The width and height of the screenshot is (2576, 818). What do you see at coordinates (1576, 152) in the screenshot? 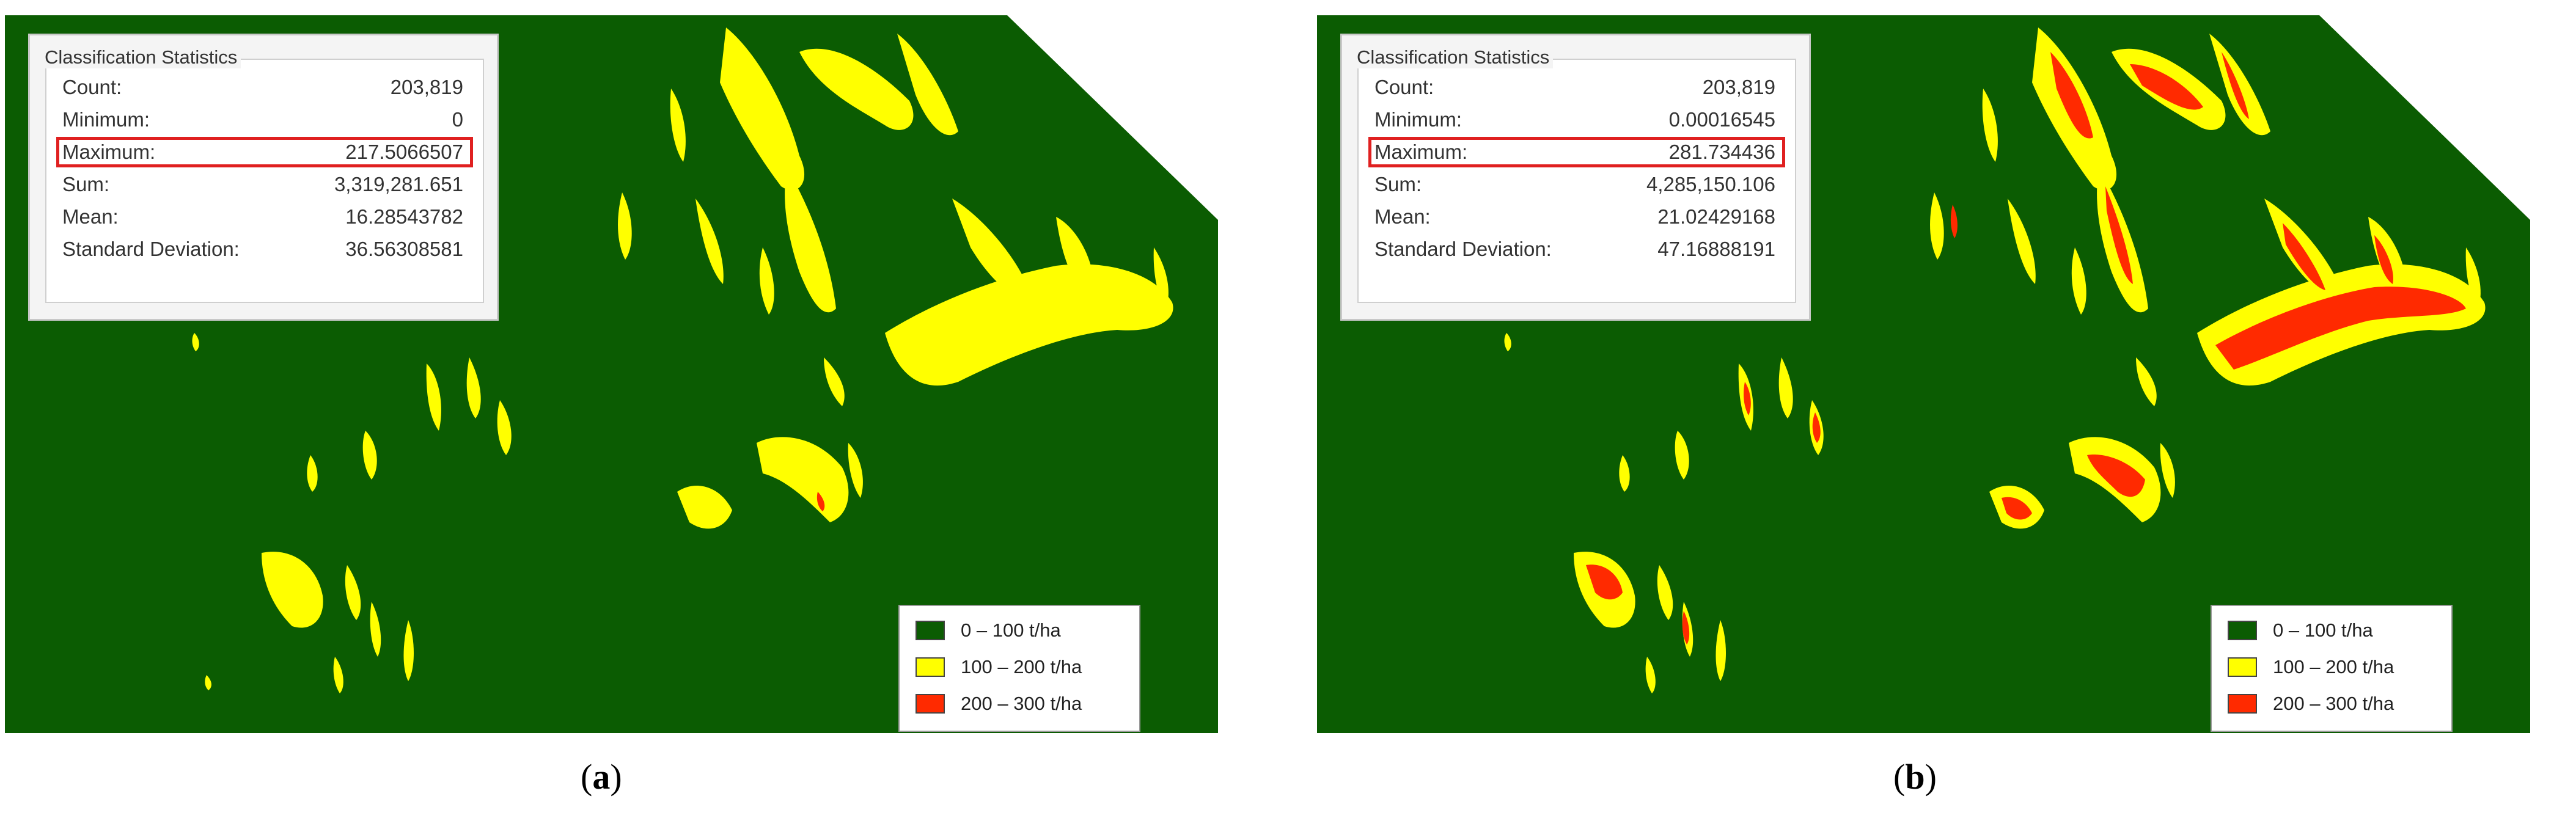
I see `stat-maximum-highlighted: Maximum: 281.734436` at bounding box center [1576, 152].